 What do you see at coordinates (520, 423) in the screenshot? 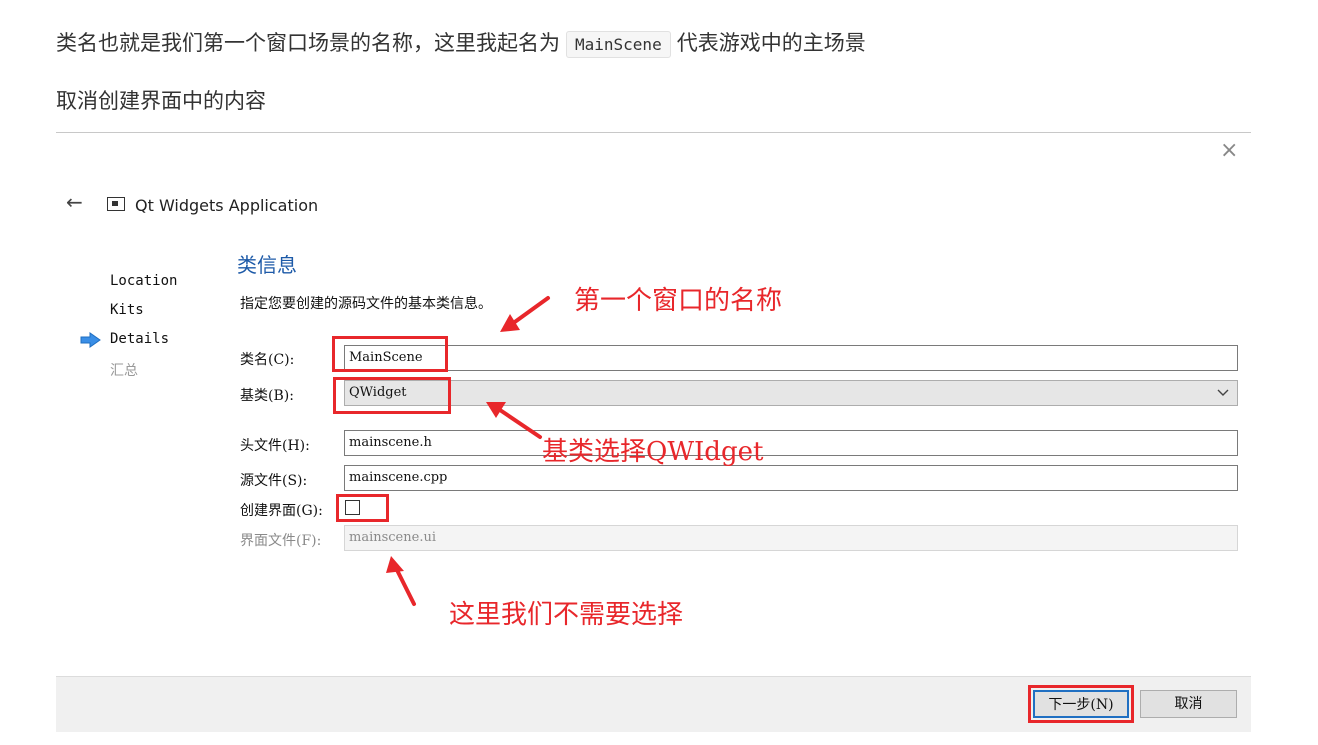
I see `arrow-to-base-class` at bounding box center [520, 423].